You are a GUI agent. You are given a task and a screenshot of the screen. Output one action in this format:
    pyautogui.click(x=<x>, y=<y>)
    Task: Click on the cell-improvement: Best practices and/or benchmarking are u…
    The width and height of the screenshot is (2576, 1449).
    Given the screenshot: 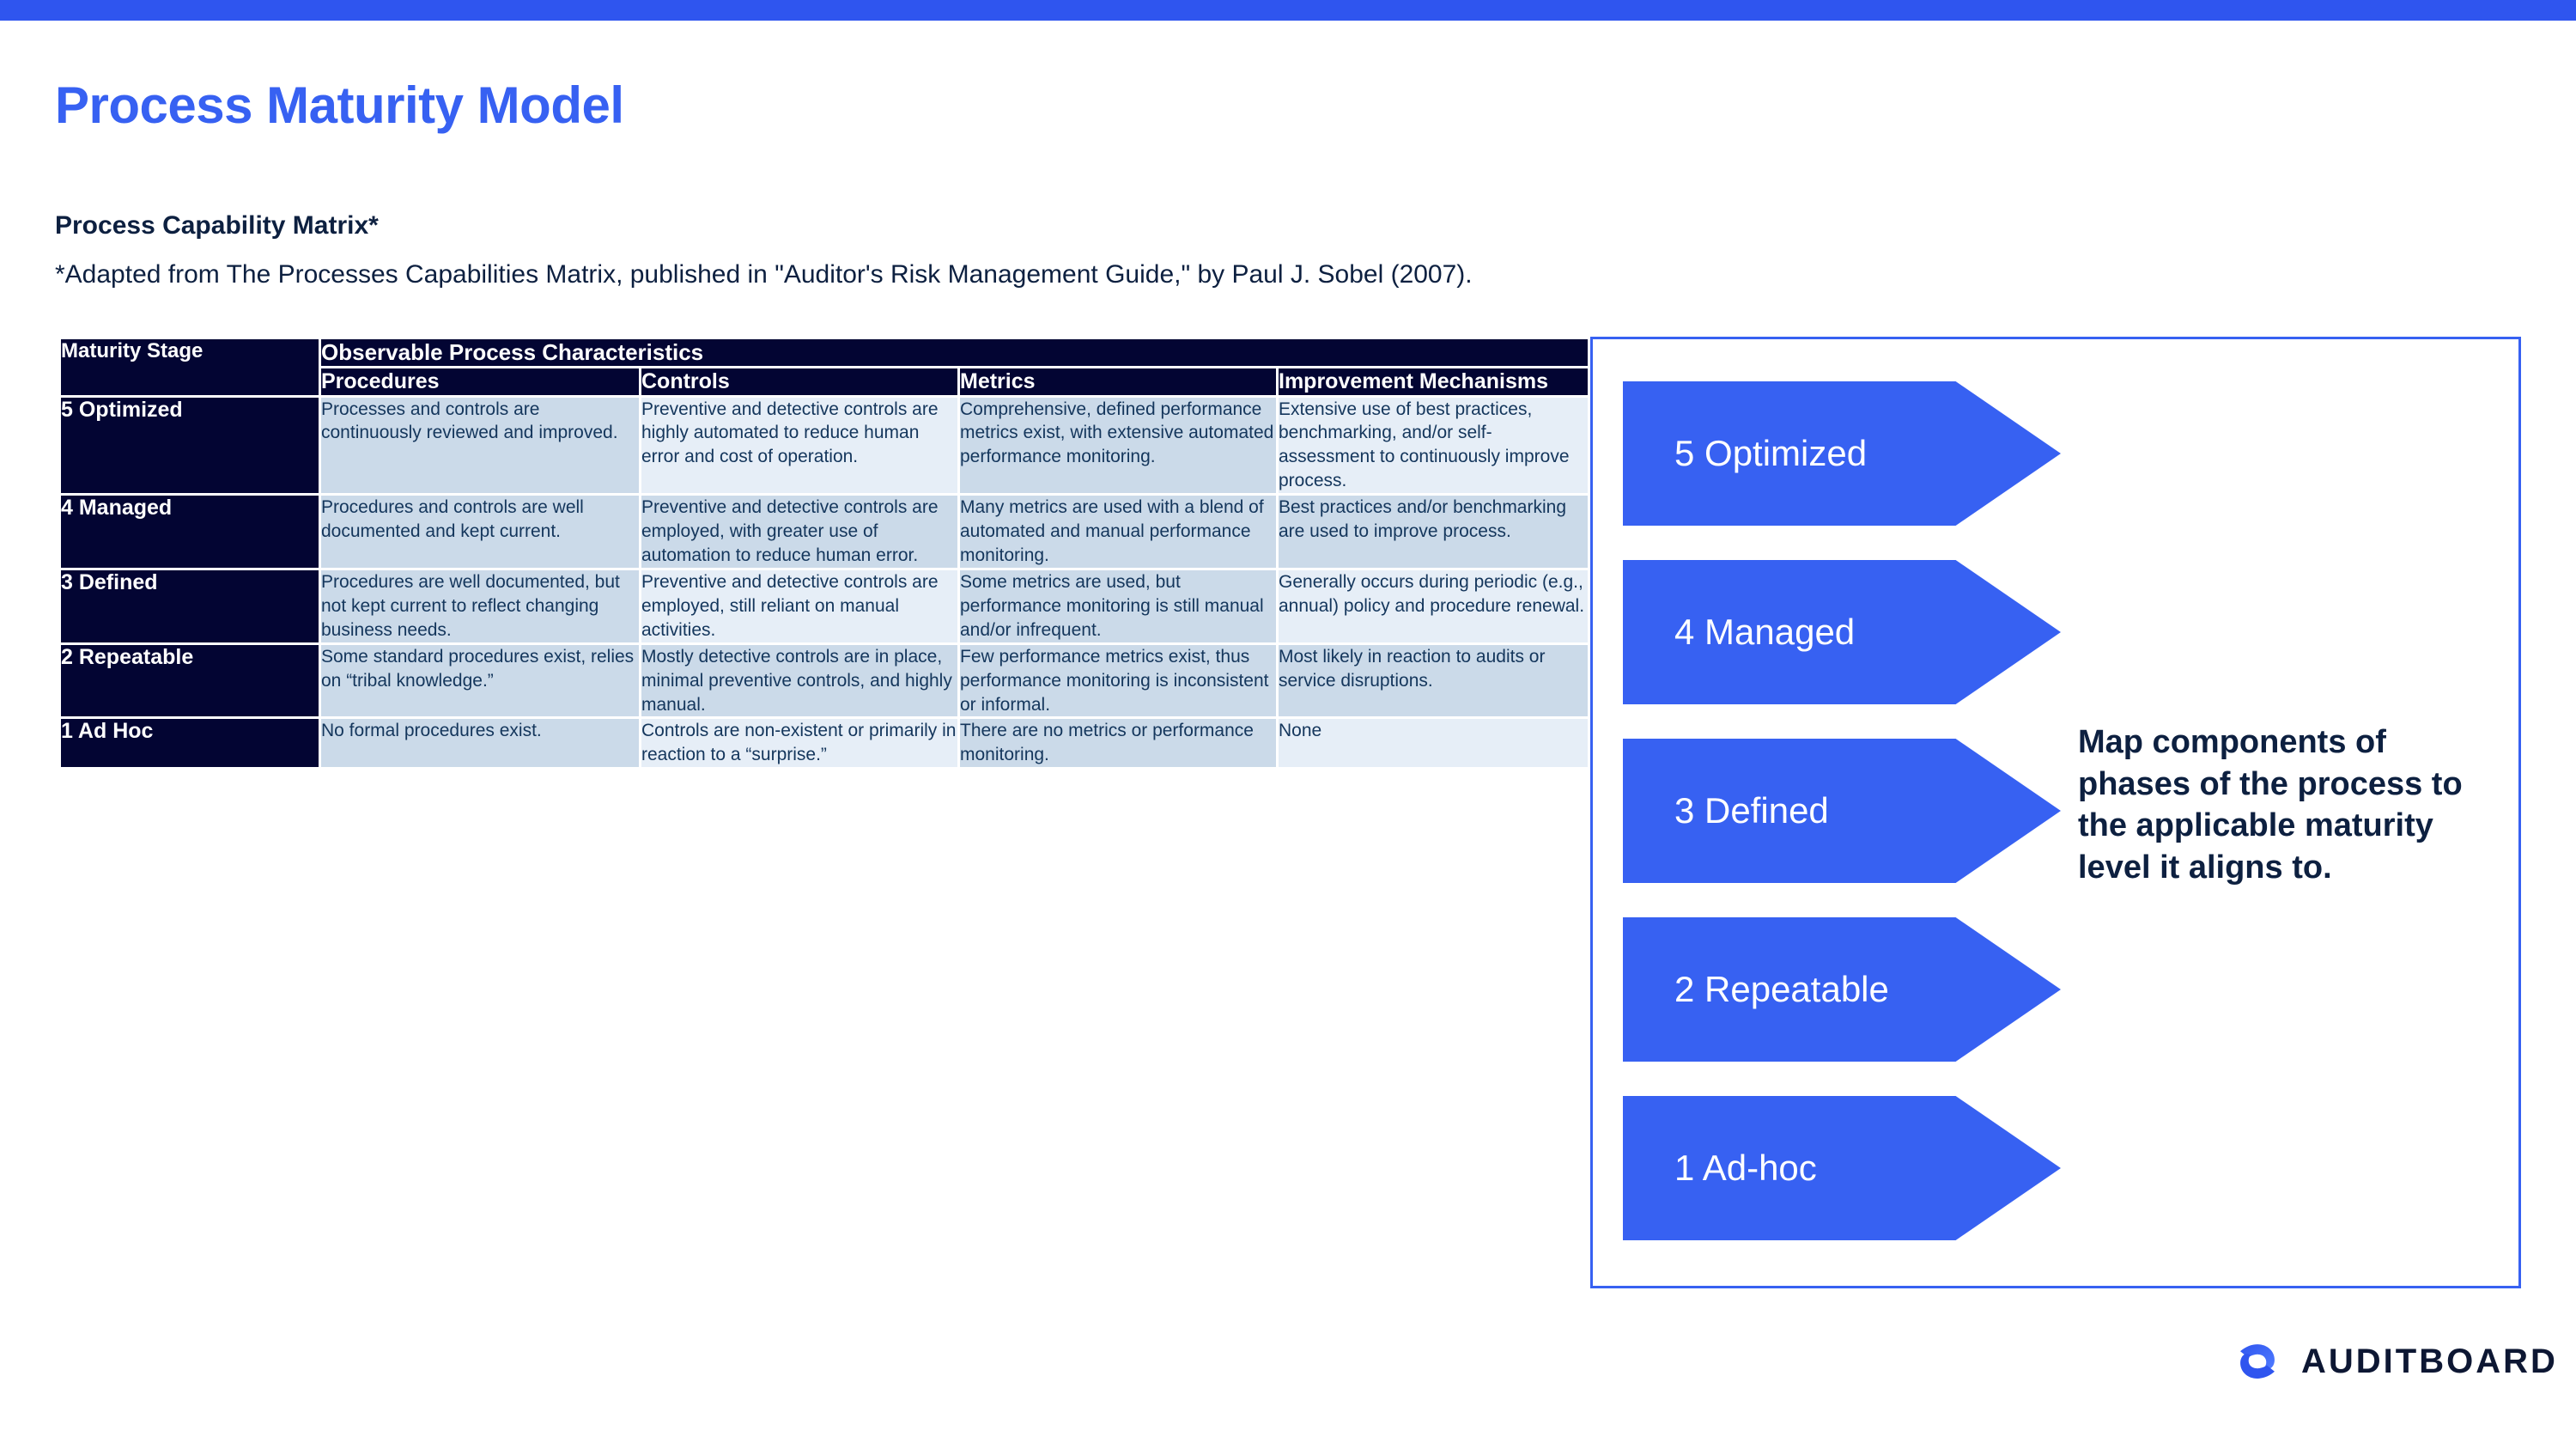 What is the action you would take?
    pyautogui.click(x=1434, y=532)
    